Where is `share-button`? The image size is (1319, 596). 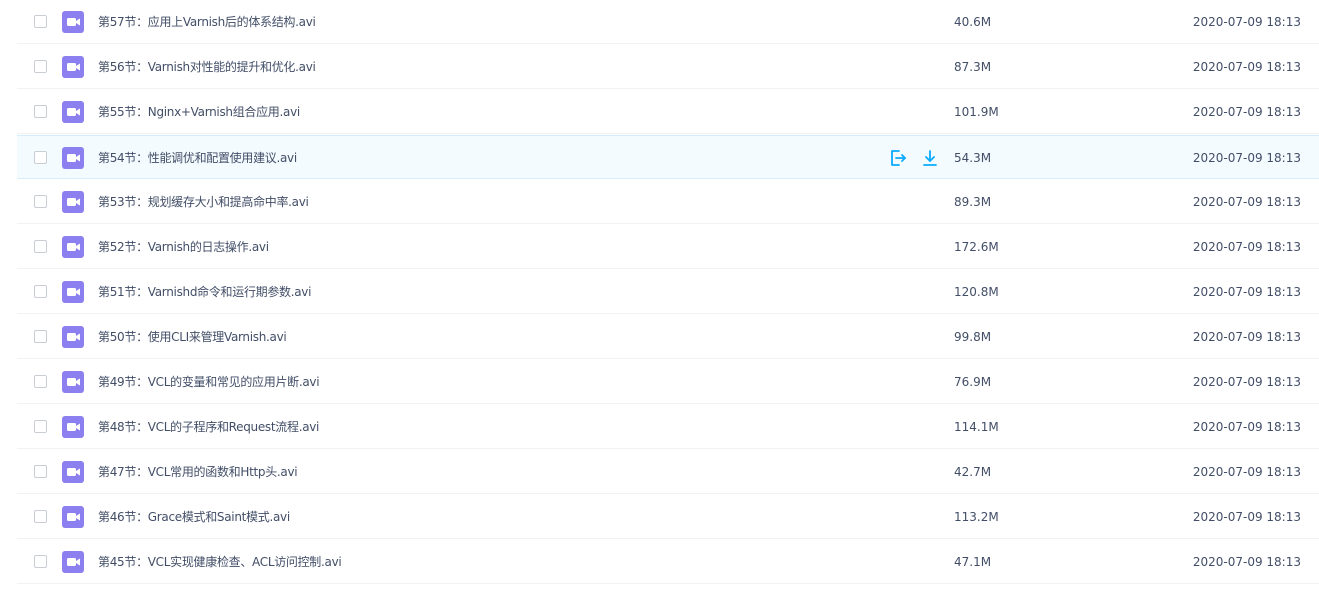 share-button is located at coordinates (898, 158).